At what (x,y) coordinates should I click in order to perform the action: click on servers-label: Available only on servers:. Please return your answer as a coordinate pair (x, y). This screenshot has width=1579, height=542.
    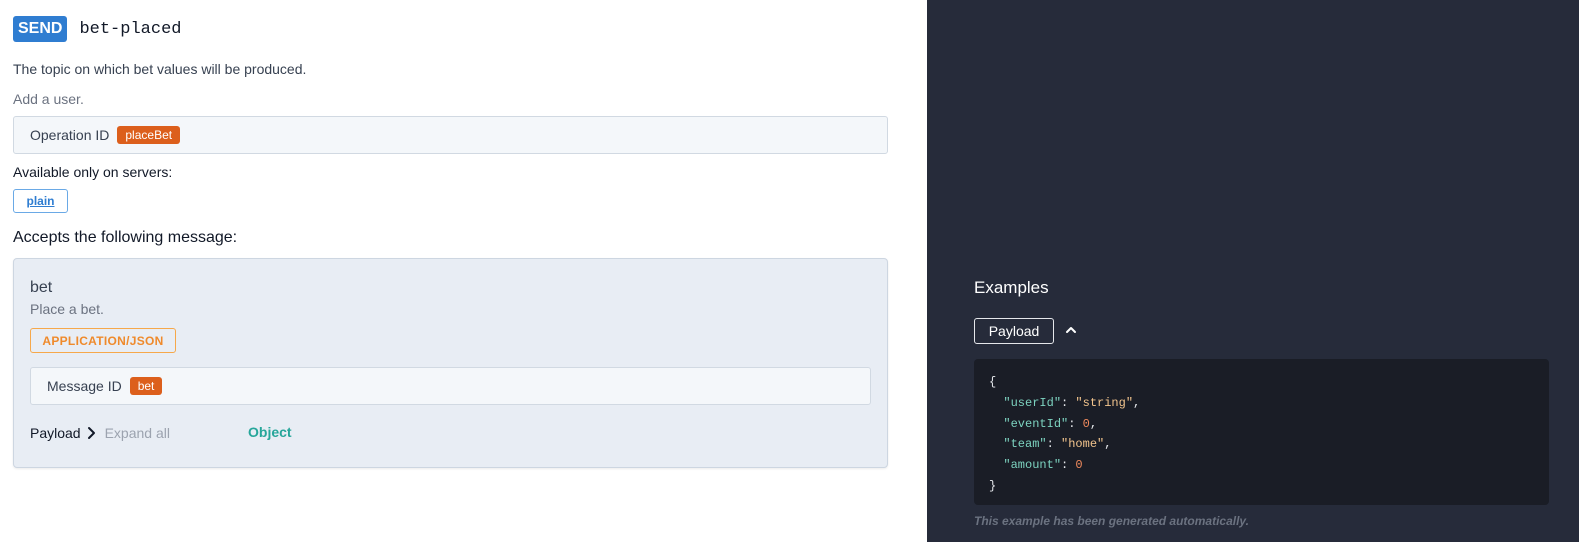
    Looking at the image, I should click on (93, 172).